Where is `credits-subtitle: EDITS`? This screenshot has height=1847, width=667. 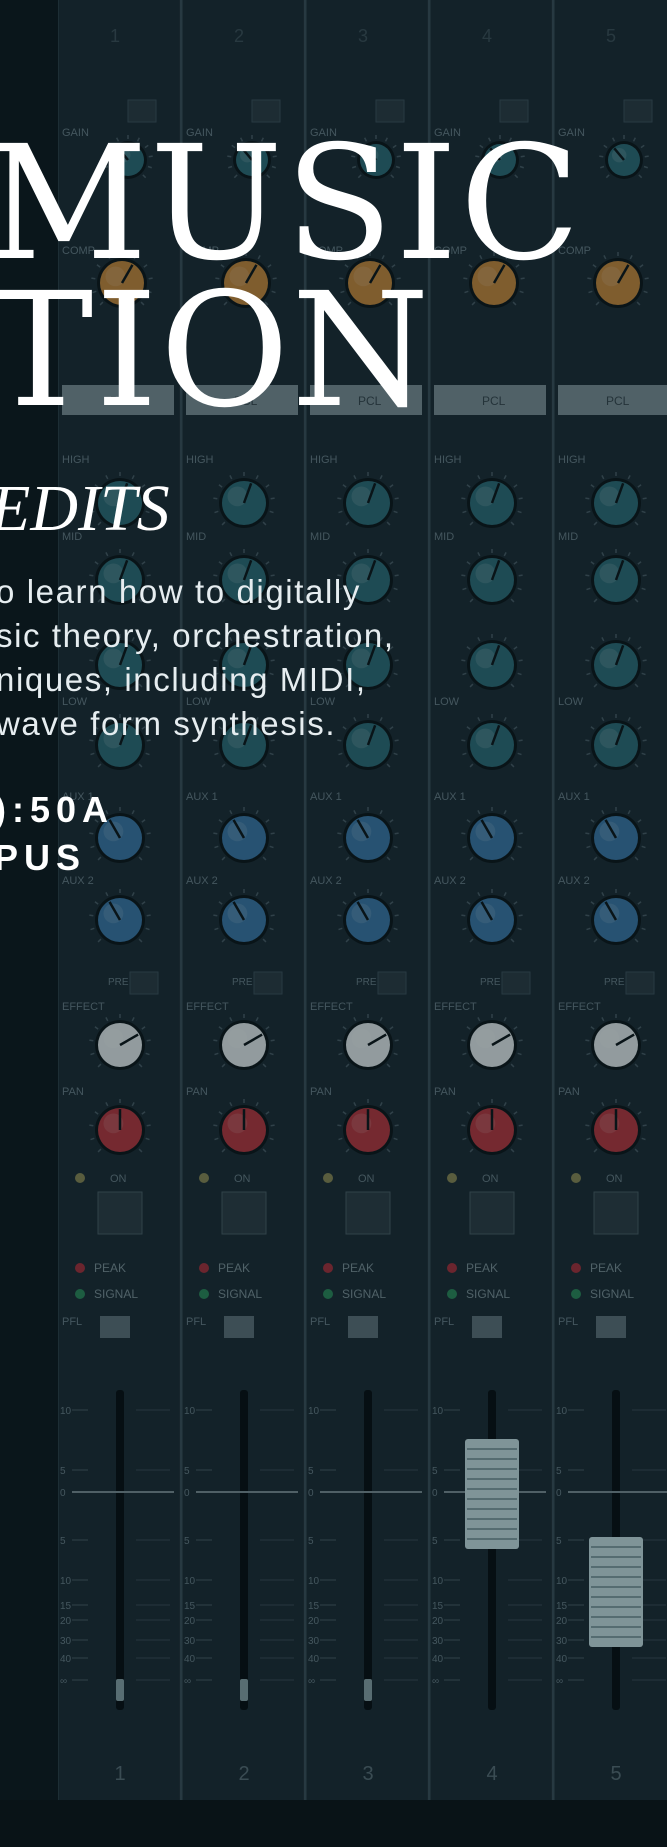 credits-subtitle: EDITS is located at coordinates (85, 508).